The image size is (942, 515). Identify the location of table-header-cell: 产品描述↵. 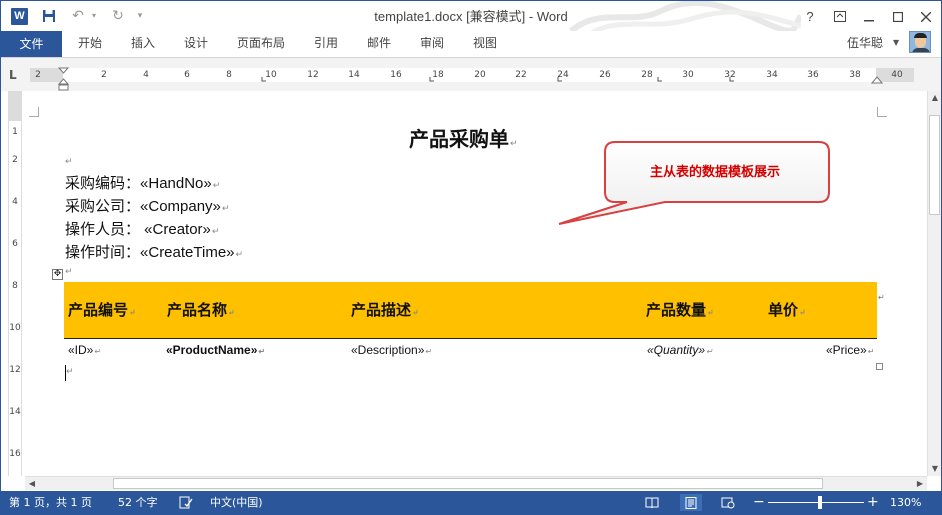
(385, 310).